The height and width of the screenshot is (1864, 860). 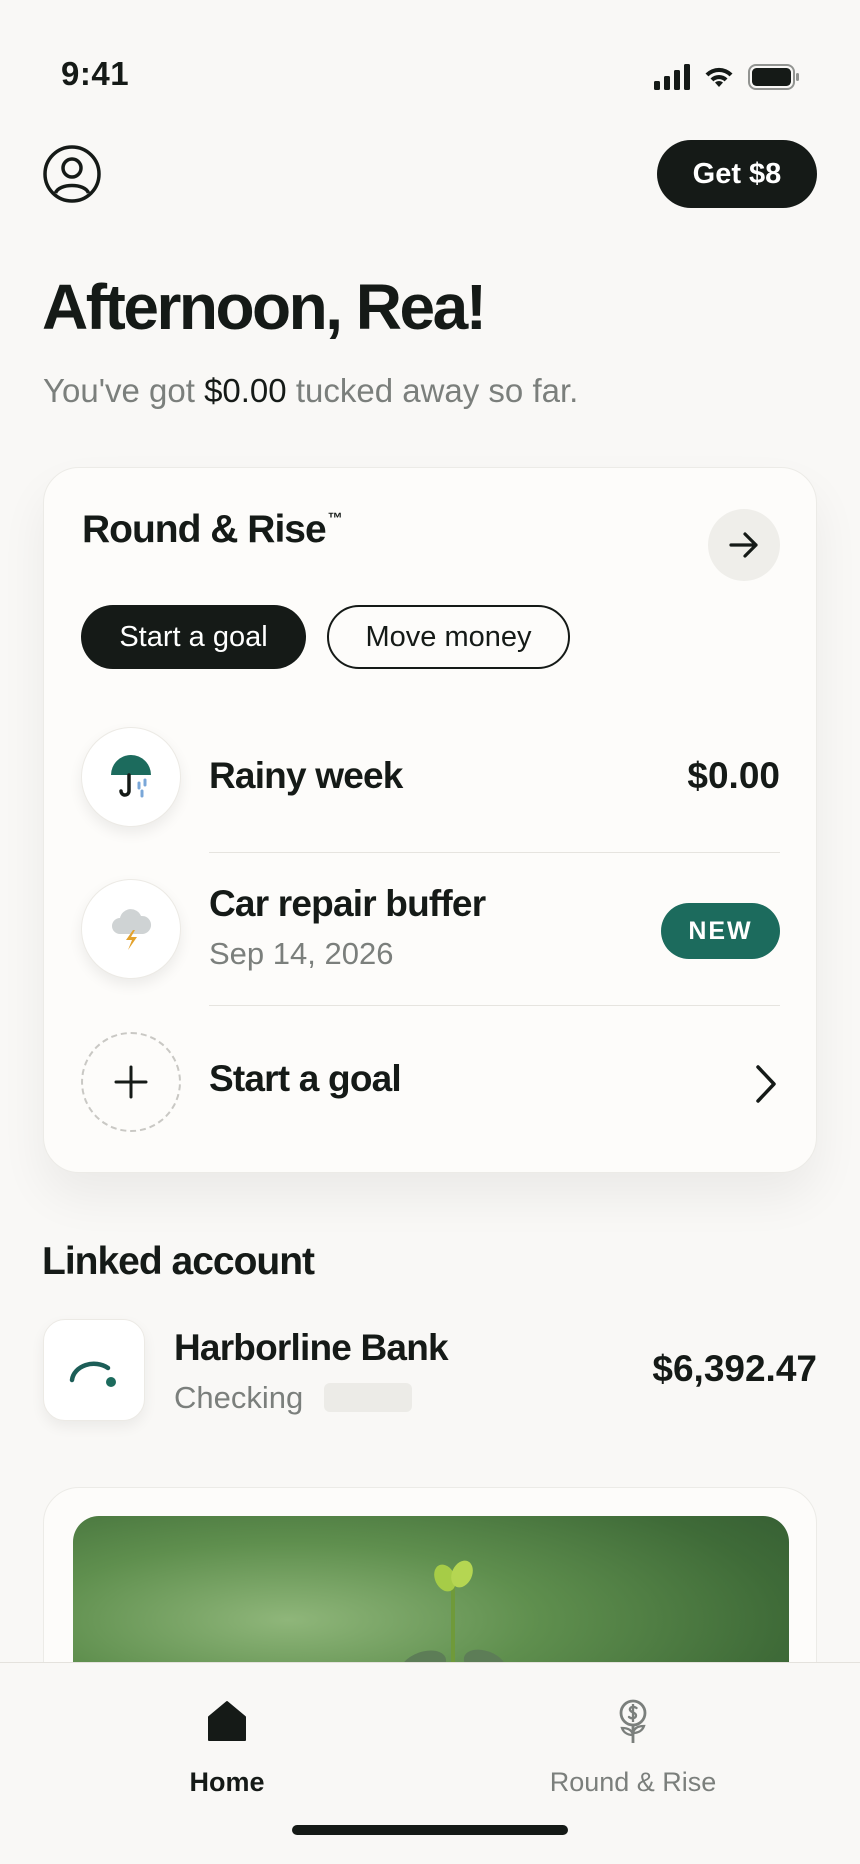 What do you see at coordinates (335, 518) in the screenshot?
I see `trademark: ™` at bounding box center [335, 518].